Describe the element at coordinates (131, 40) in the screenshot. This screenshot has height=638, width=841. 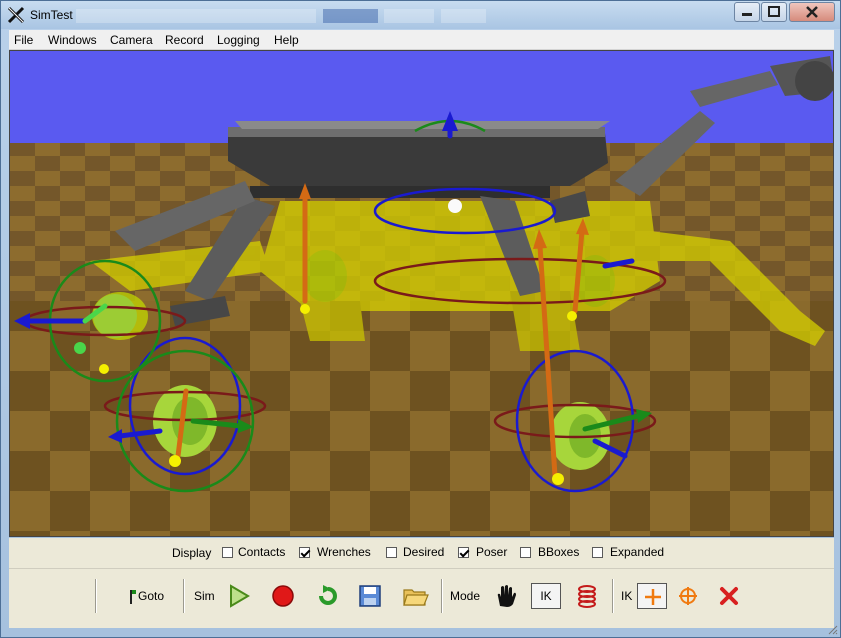
I see `menu-camera: Camera` at that location.